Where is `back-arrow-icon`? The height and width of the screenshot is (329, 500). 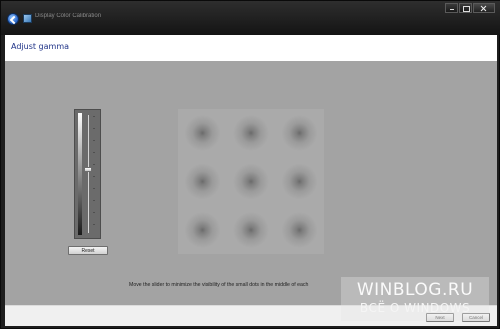
back-arrow-icon is located at coordinates (13, 19).